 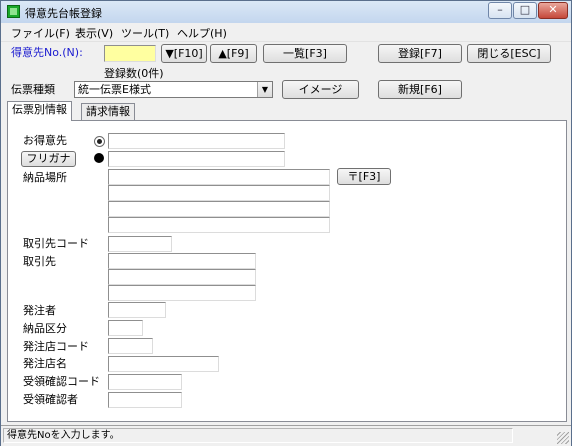 I want to click on menu-view: 表示(V), so click(x=94, y=33).